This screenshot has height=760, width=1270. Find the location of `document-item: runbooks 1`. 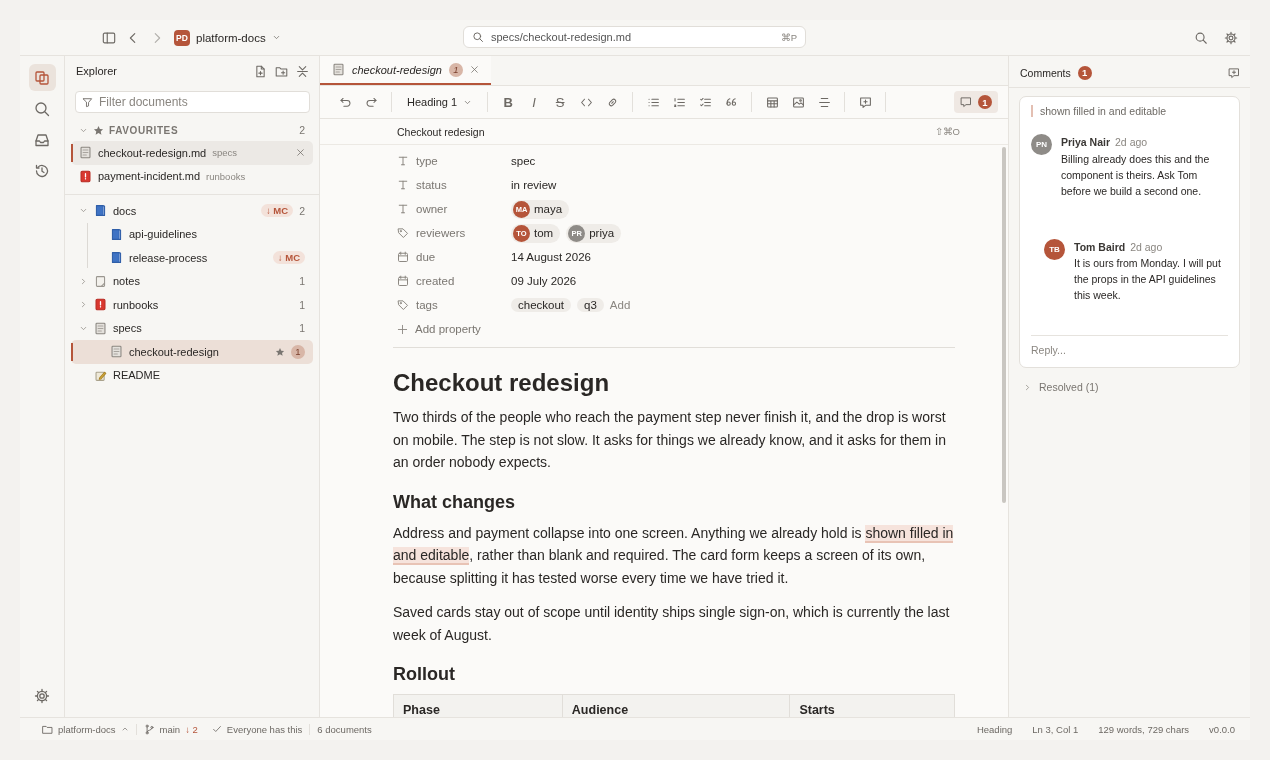

document-item: runbooks 1 is located at coordinates (192, 305).